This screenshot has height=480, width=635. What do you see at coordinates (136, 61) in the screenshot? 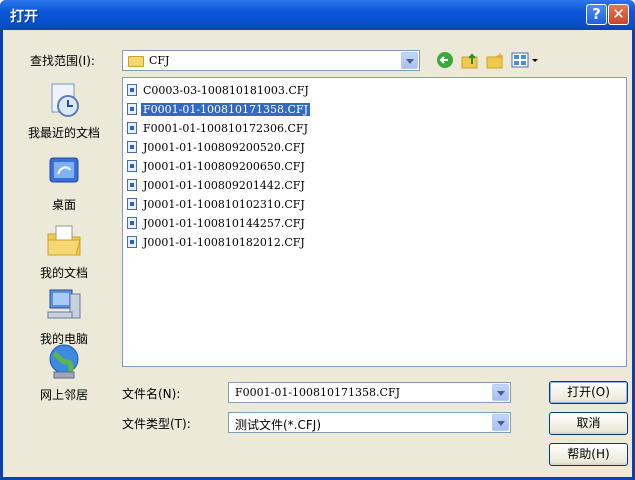
I see `folder-icon` at bounding box center [136, 61].